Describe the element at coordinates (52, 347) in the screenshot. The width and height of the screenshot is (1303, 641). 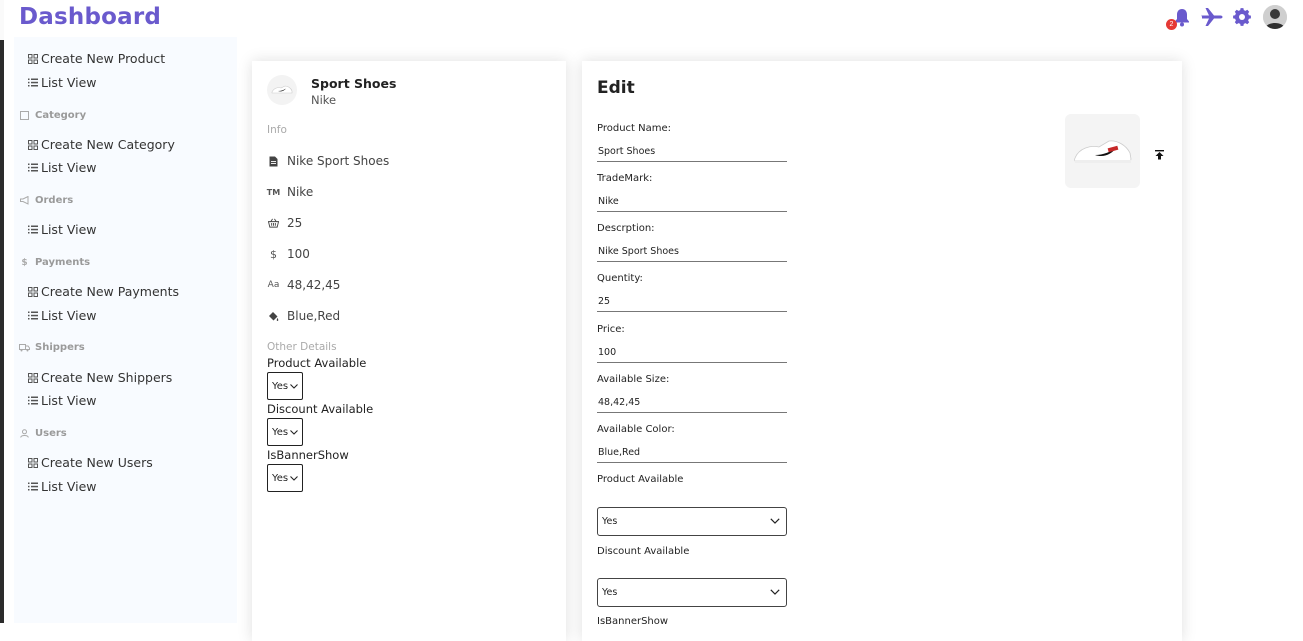
I see `sidebar-heading-shippers: Shippers` at that location.